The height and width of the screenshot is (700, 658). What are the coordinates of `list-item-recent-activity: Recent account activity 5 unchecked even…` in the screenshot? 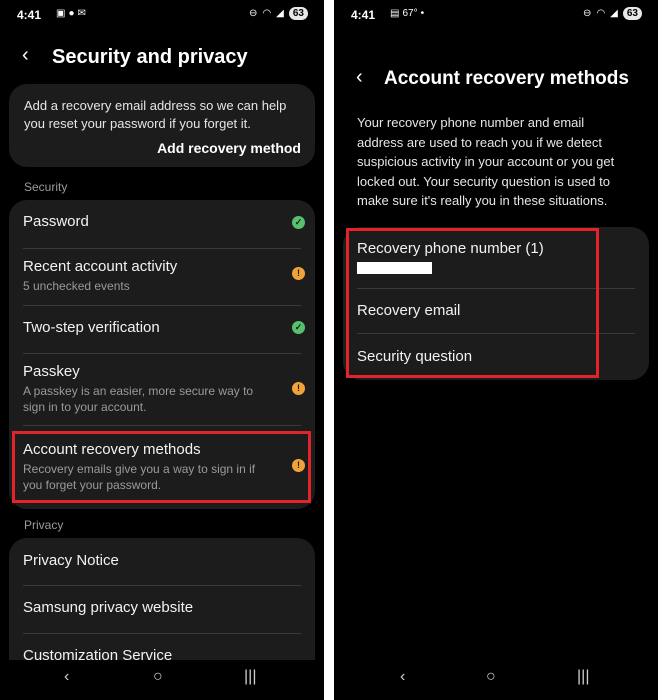 It's located at (162, 276).